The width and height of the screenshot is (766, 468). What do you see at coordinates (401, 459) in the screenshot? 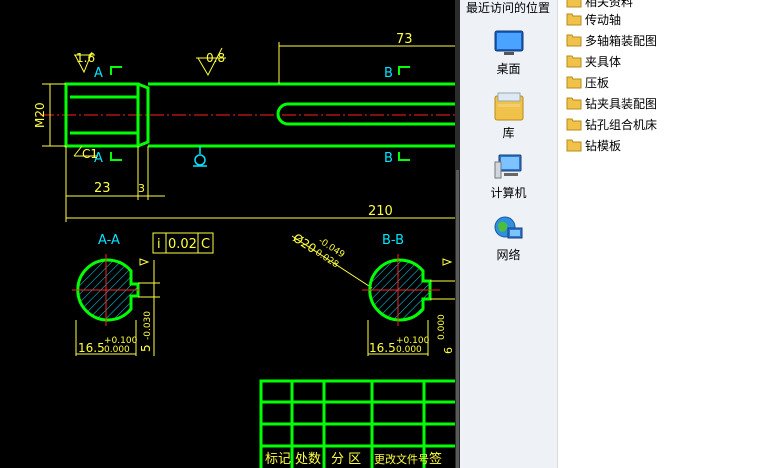
I see `title-block-doc-no: 更改文件号` at bounding box center [401, 459].